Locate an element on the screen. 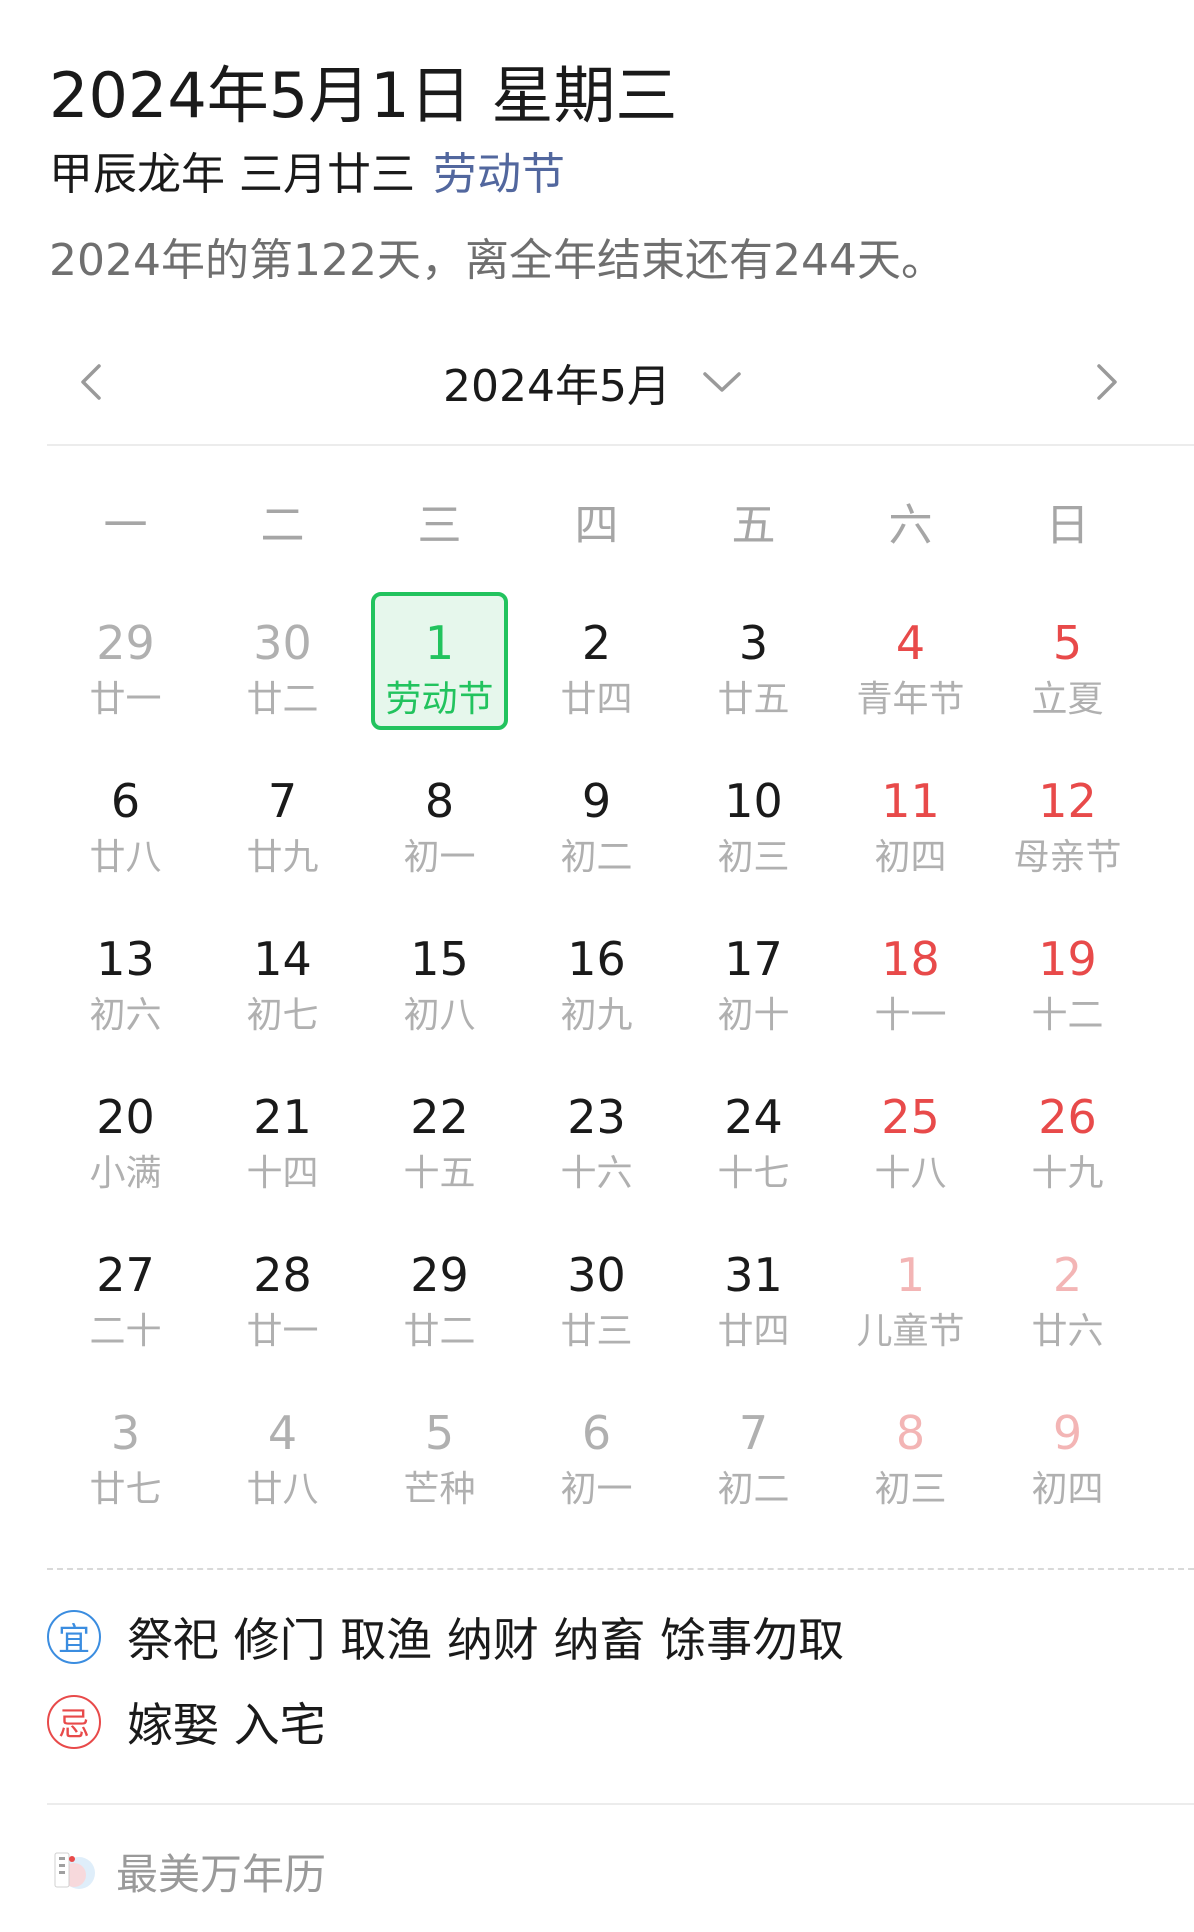 The image size is (1194, 1932). day-cell: 27 二十 is located at coordinates (125, 1307).